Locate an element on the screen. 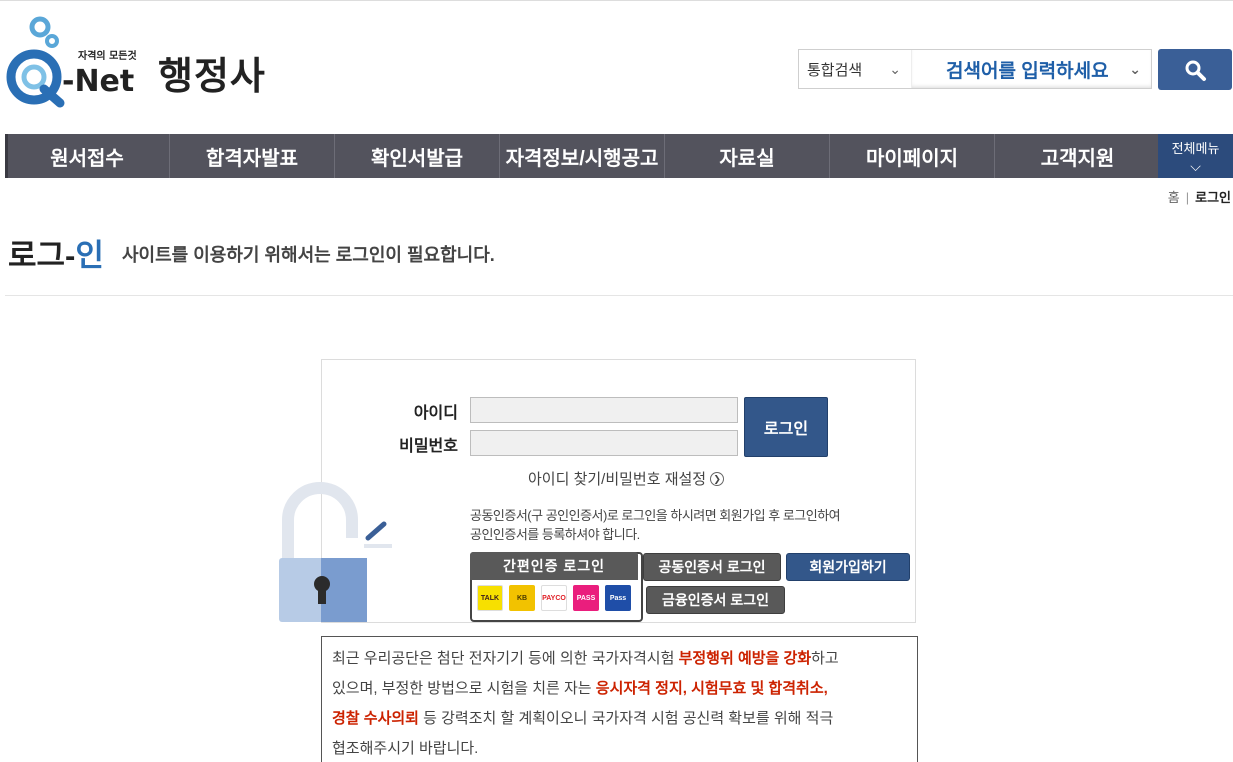 This screenshot has width=1233, height=762. samsung-pass-icon: Pass is located at coordinates (618, 598).